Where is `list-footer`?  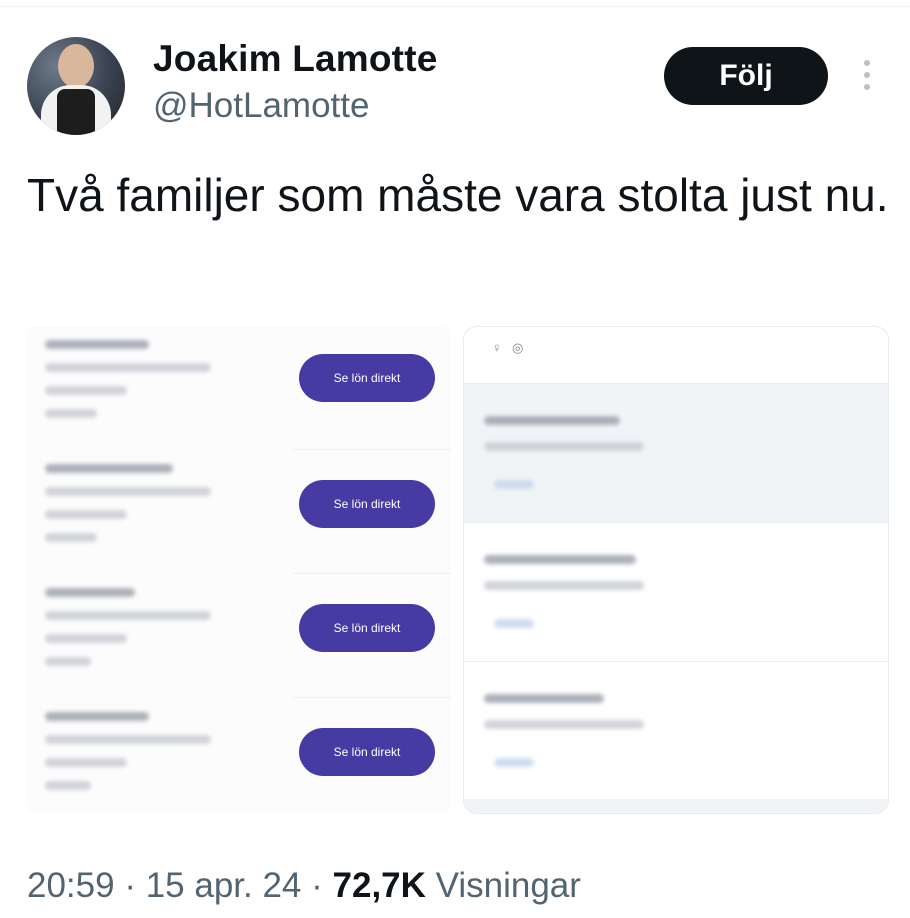 list-footer is located at coordinates (676, 806).